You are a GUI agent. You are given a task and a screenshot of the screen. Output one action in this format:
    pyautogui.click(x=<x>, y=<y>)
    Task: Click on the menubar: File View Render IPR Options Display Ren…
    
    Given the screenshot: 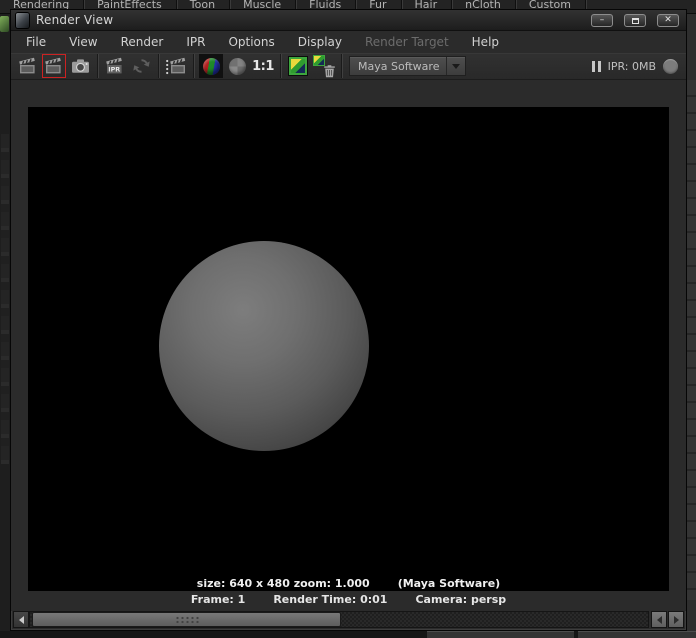 What is the action you would take?
    pyautogui.click(x=348, y=42)
    